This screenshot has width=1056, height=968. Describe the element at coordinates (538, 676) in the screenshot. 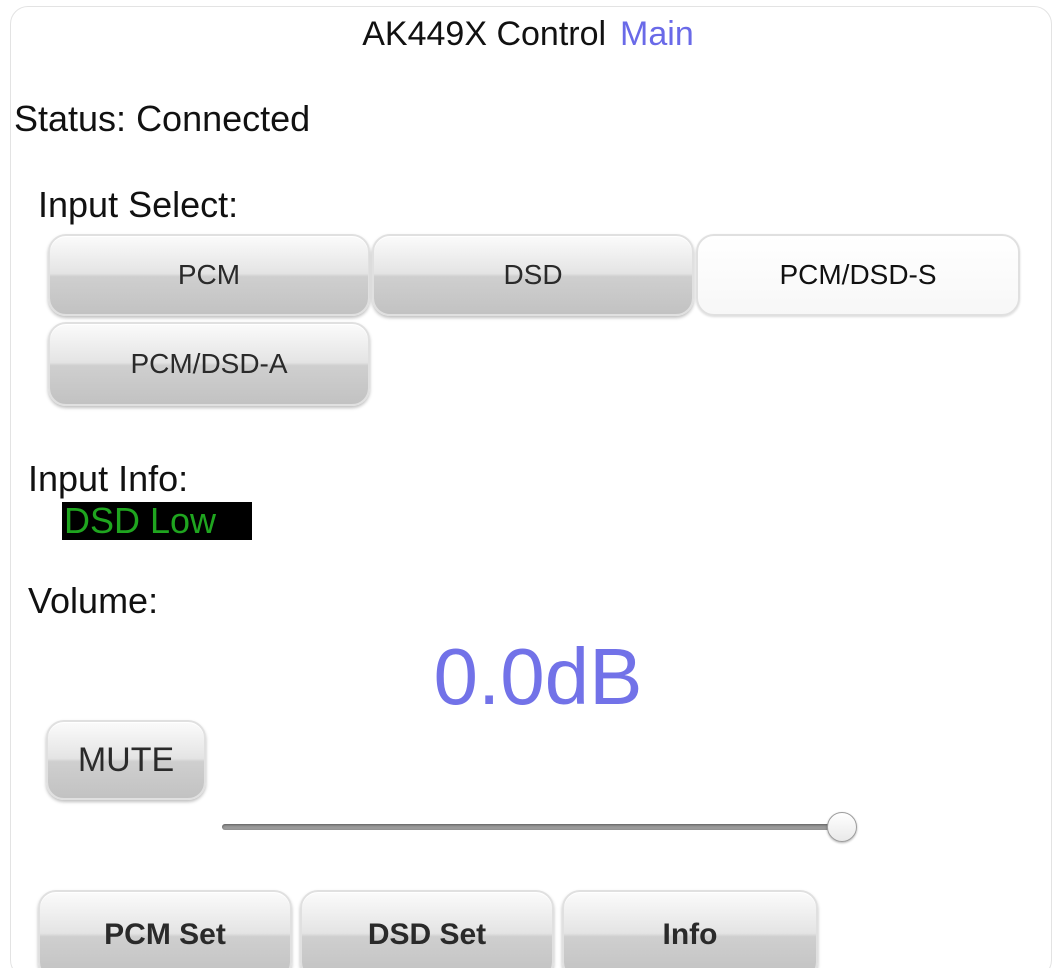

I see `volume-value: 0.0dB` at that location.